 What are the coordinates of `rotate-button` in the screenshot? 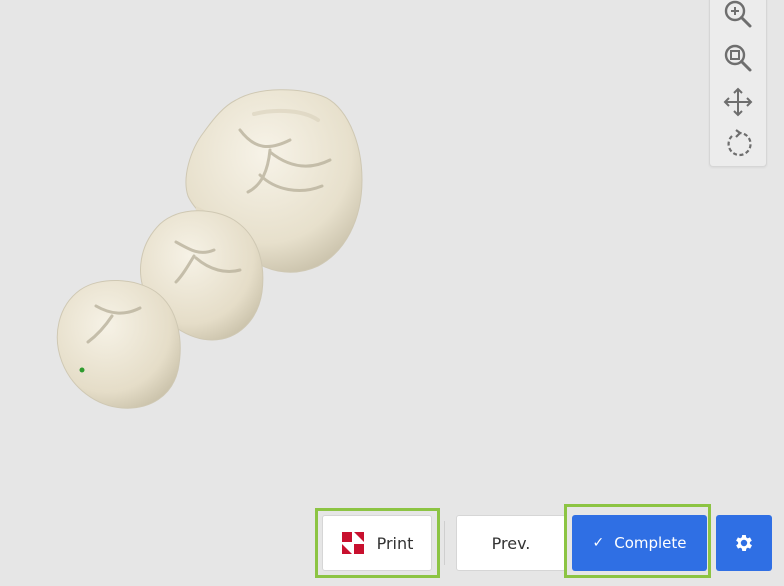 It's located at (738, 144).